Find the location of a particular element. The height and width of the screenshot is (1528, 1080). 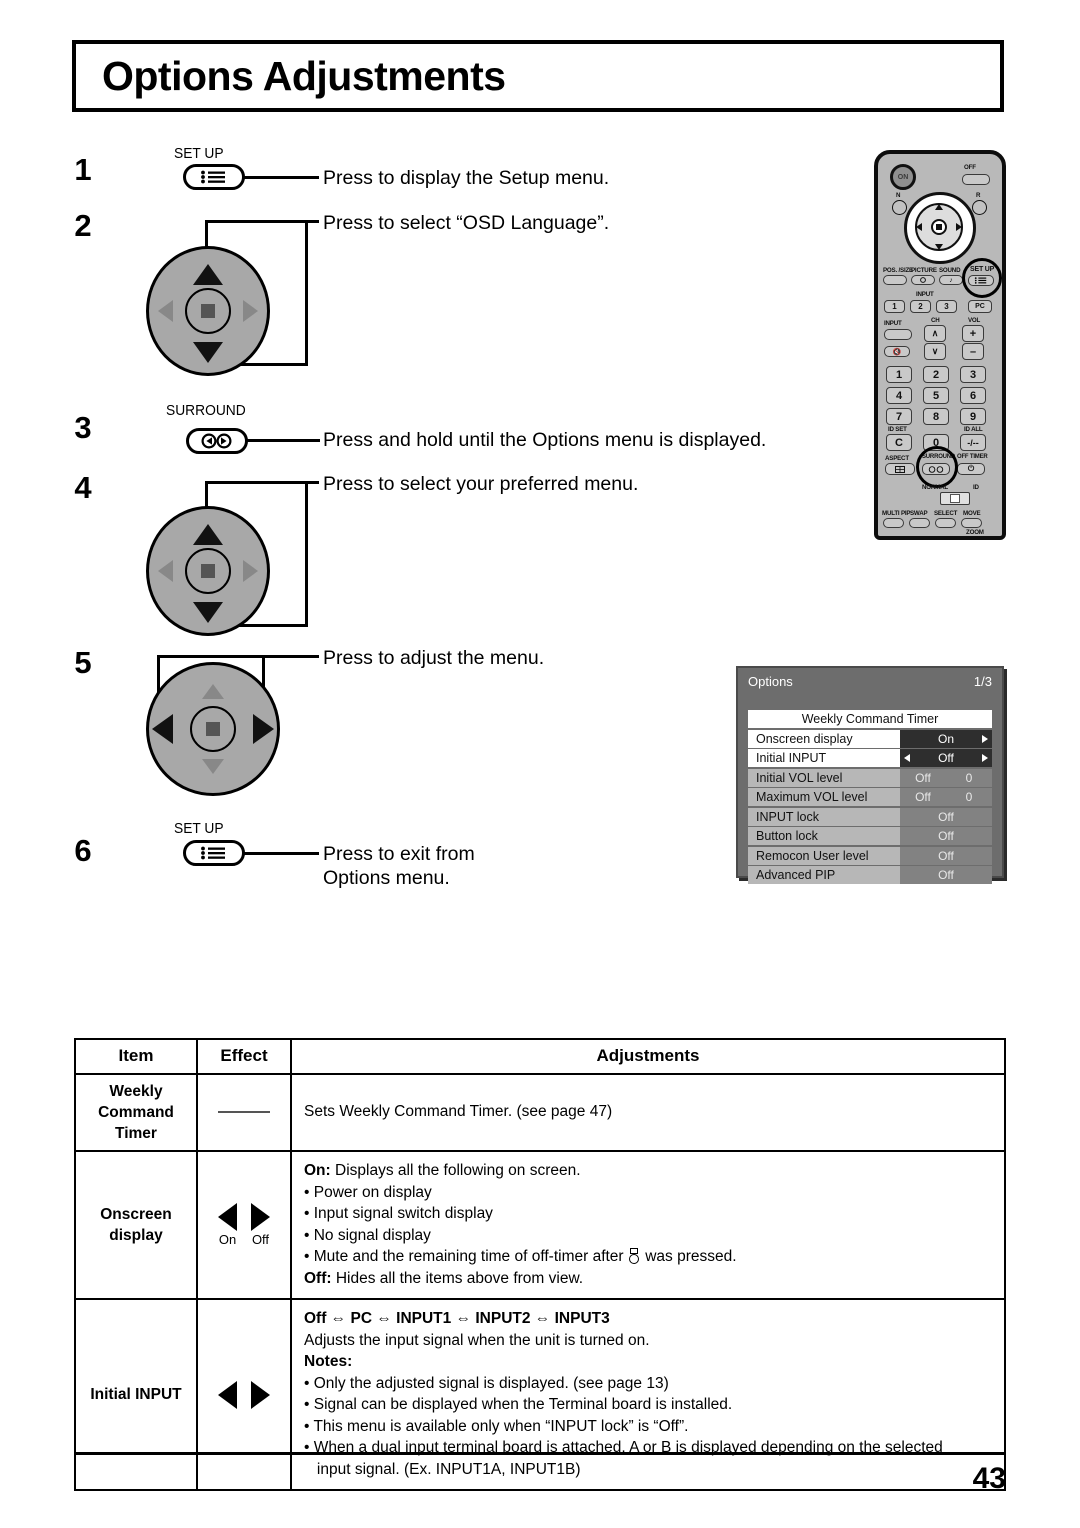

numpad-key-c: C is located at coordinates (899, 442).